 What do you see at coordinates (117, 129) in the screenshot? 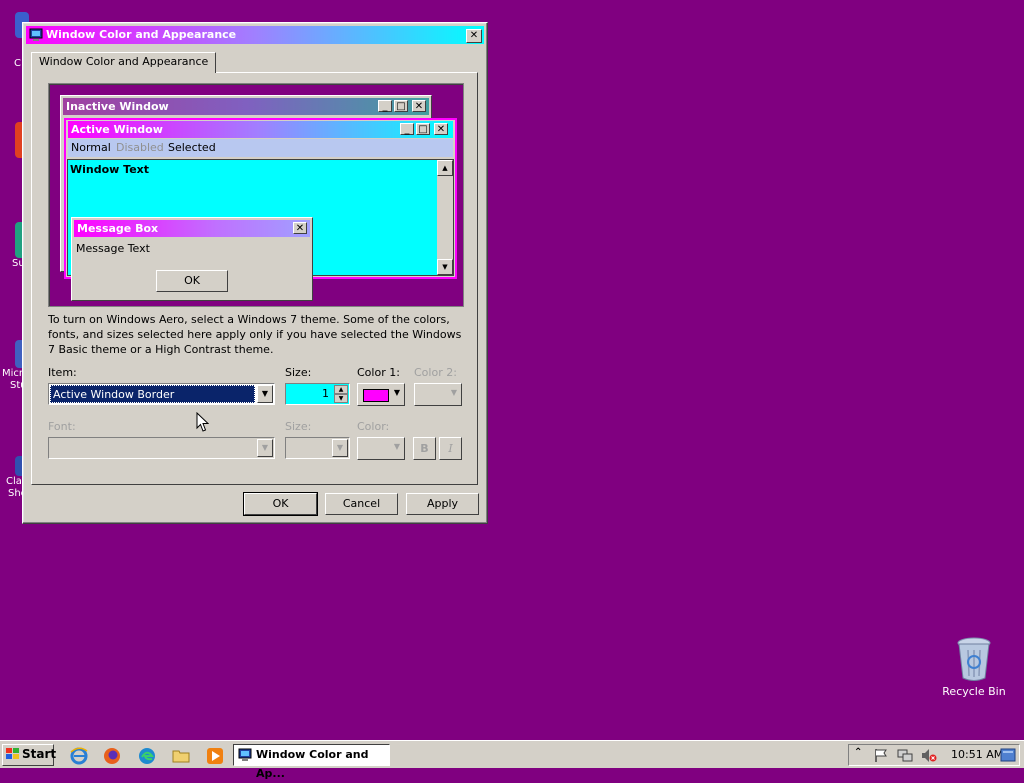
I see `active-title: Active Window` at bounding box center [117, 129].